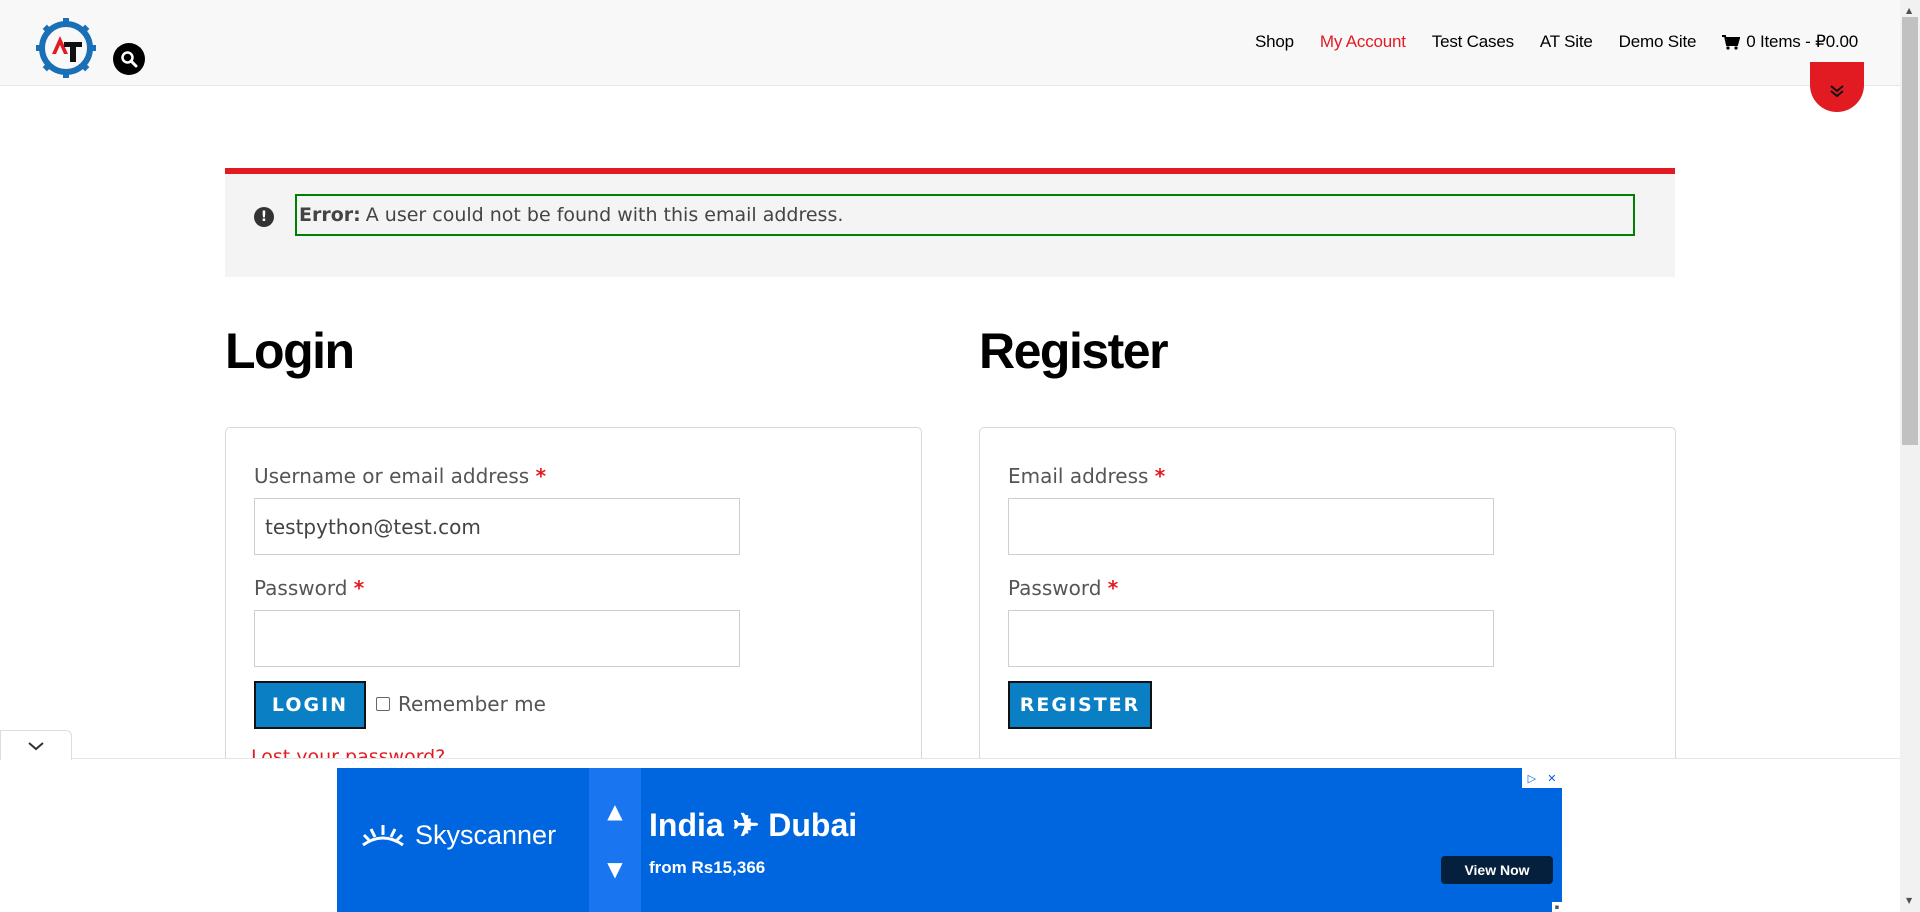 The image size is (1920, 912). I want to click on nav-item-demo-site: Demo Site, so click(1658, 42).